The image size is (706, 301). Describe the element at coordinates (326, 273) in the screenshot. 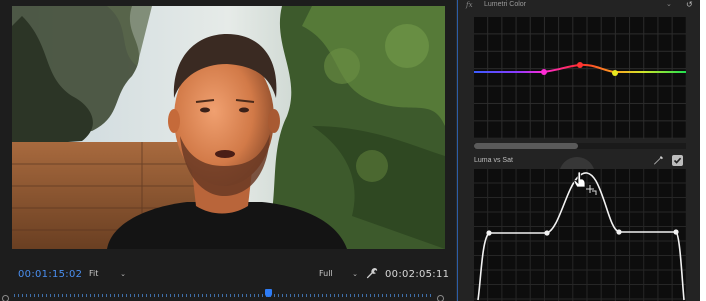

I see `playback-resolution-value: Full` at that location.